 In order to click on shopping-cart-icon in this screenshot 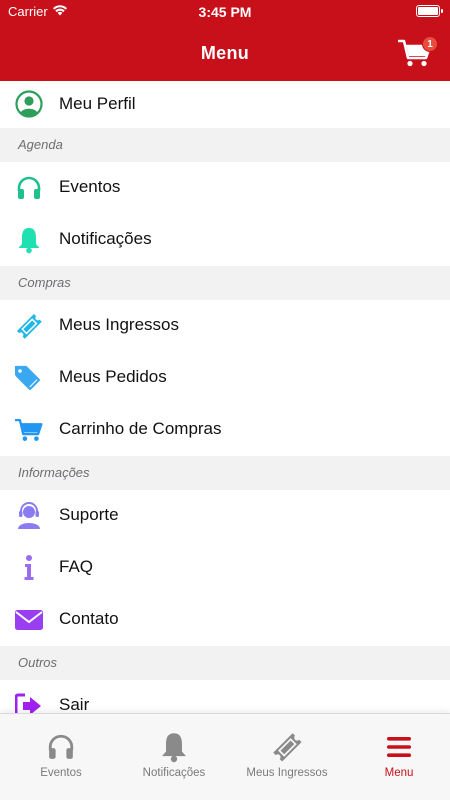, I will do `click(29, 430)`.